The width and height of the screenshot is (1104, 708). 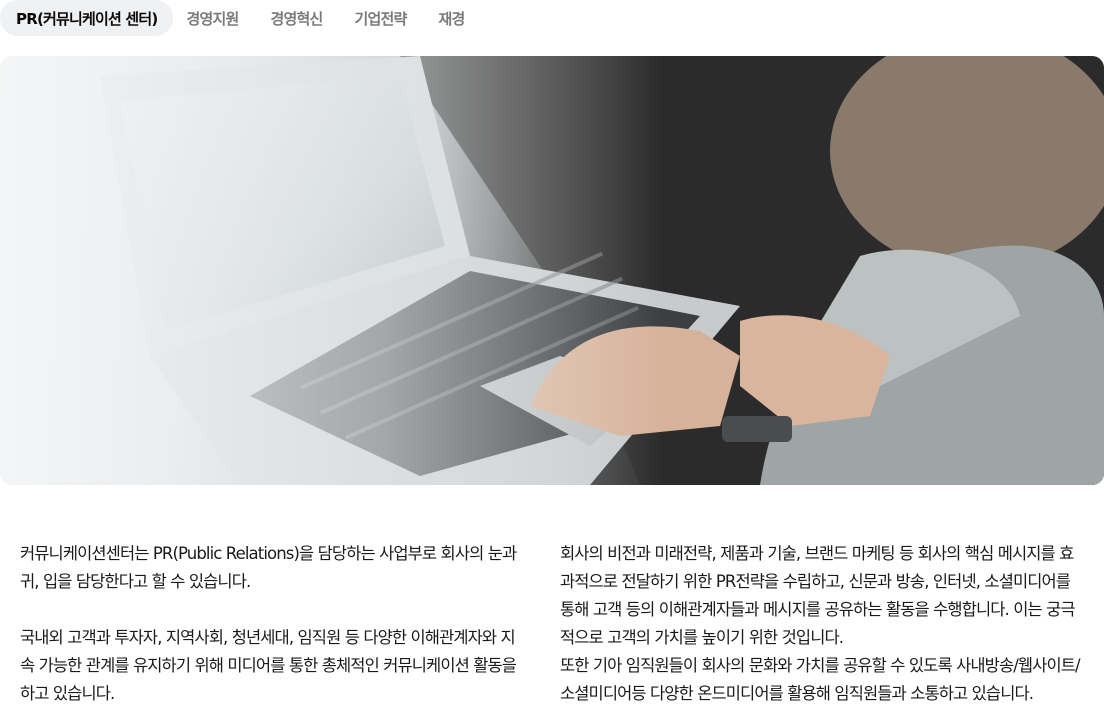 What do you see at coordinates (297, 18) in the screenshot?
I see `tab-management-innovation: 경영혁신` at bounding box center [297, 18].